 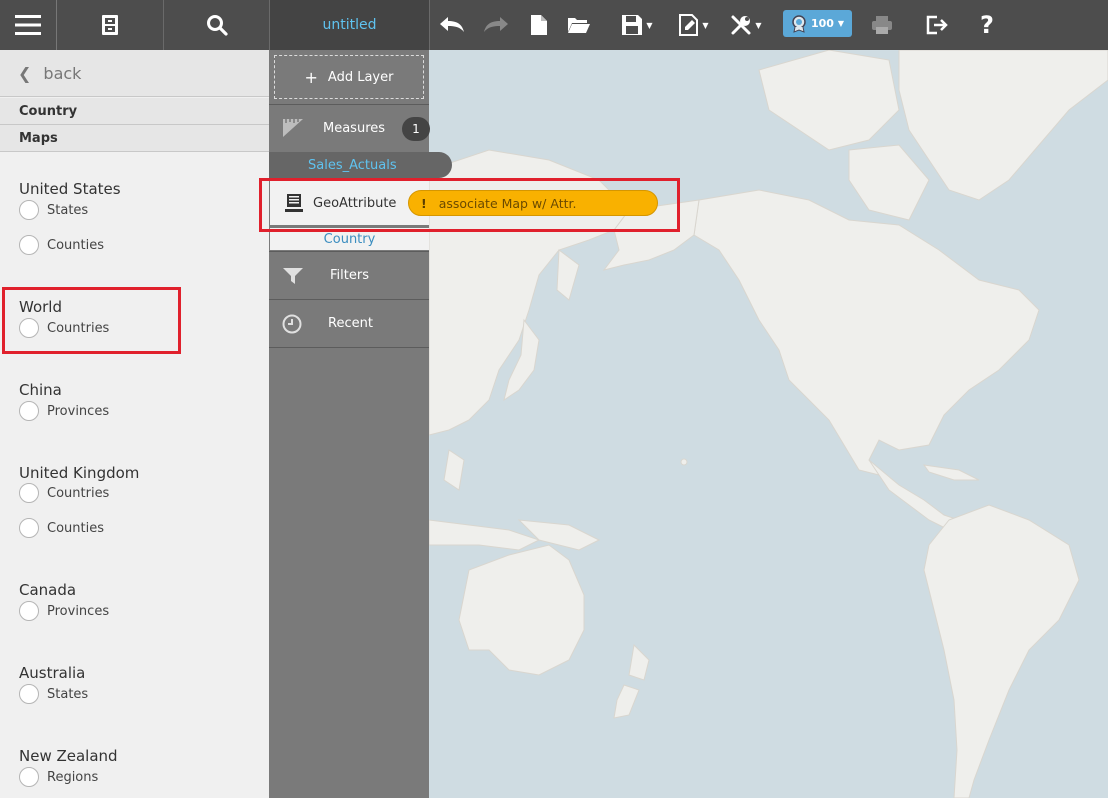 I want to click on exit-icon, so click(x=937, y=25).